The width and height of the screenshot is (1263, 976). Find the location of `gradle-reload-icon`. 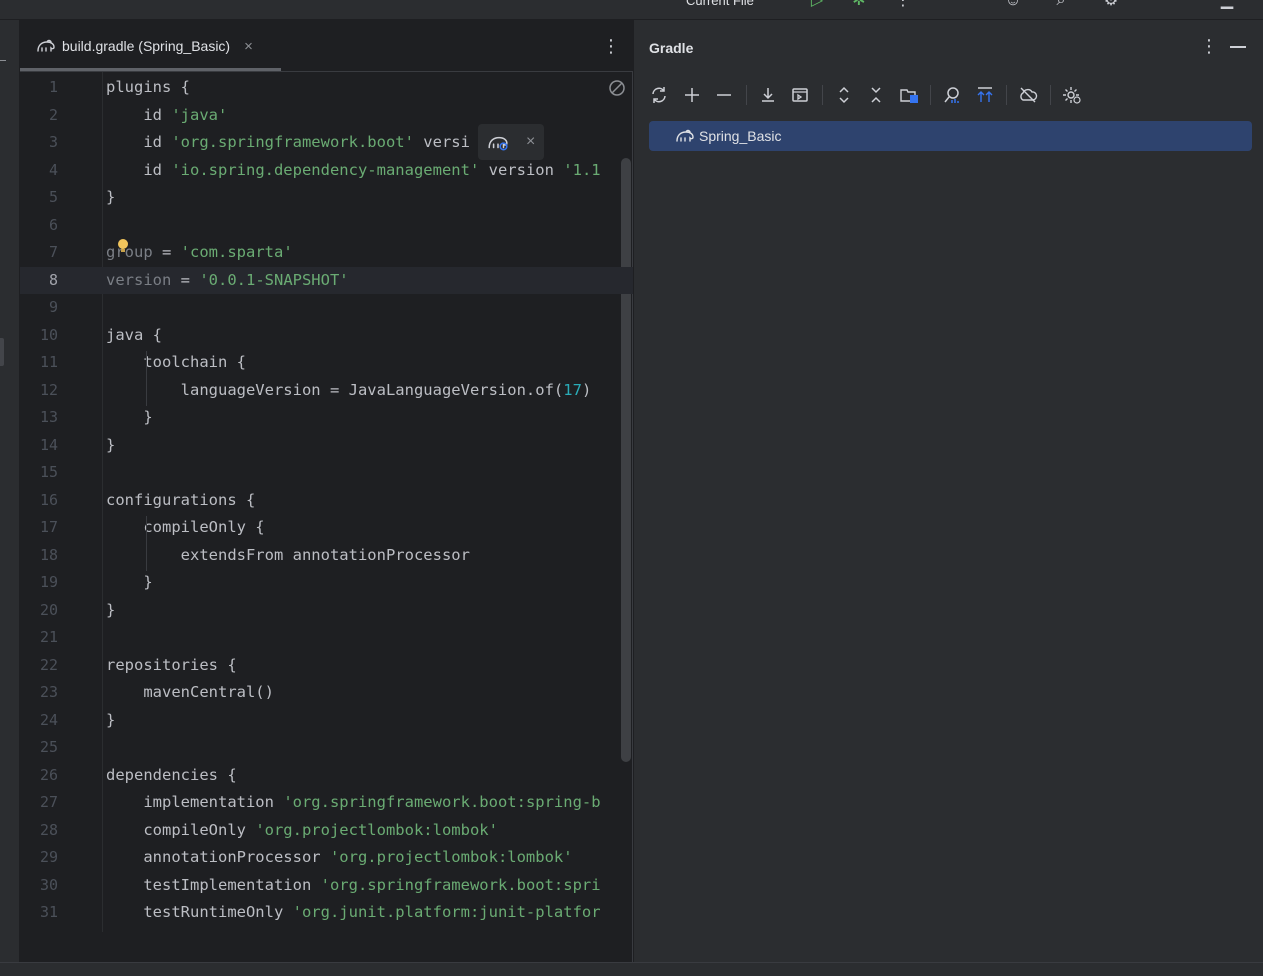

gradle-reload-icon is located at coordinates (498, 142).